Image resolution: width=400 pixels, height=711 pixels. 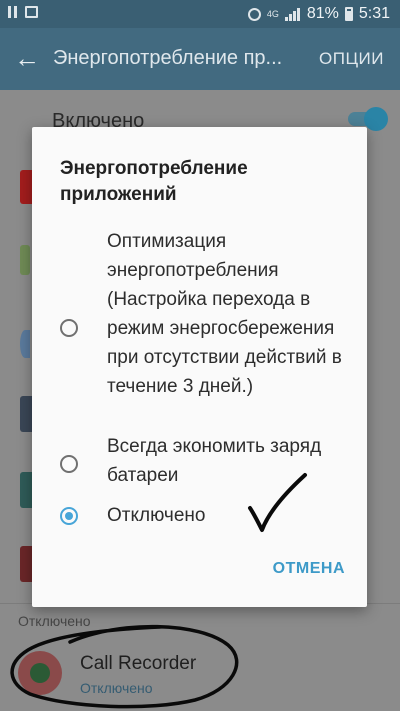 What do you see at coordinates (322, 13) in the screenshot?
I see `battery-percent: 81%` at bounding box center [322, 13].